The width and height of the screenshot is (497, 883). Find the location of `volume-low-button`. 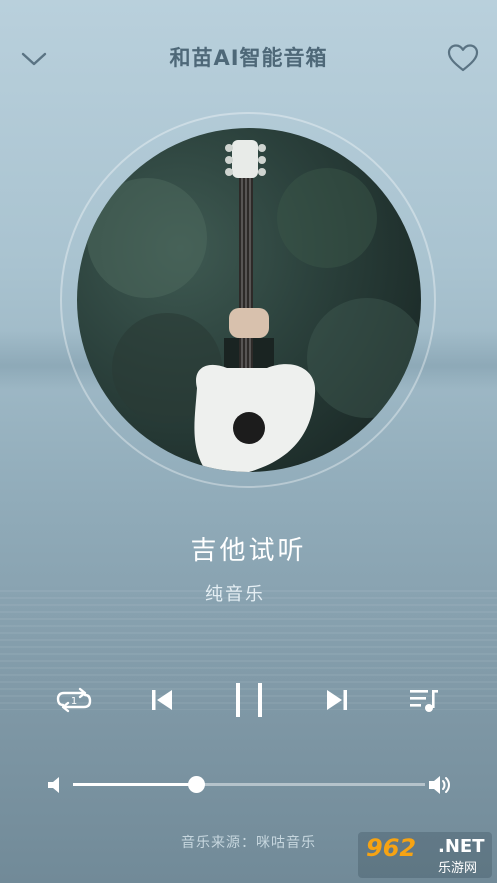

volume-low-button is located at coordinates (55, 785).